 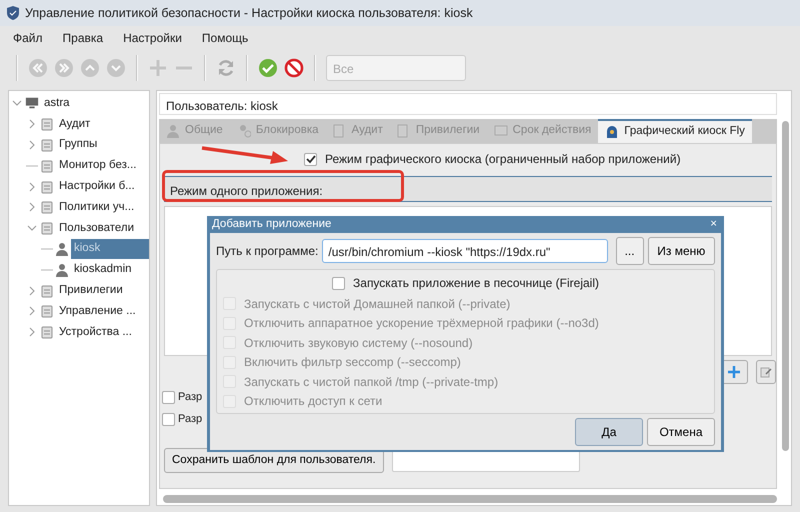 What do you see at coordinates (78, 145) in the screenshot?
I see `tree-item: Группы` at bounding box center [78, 145].